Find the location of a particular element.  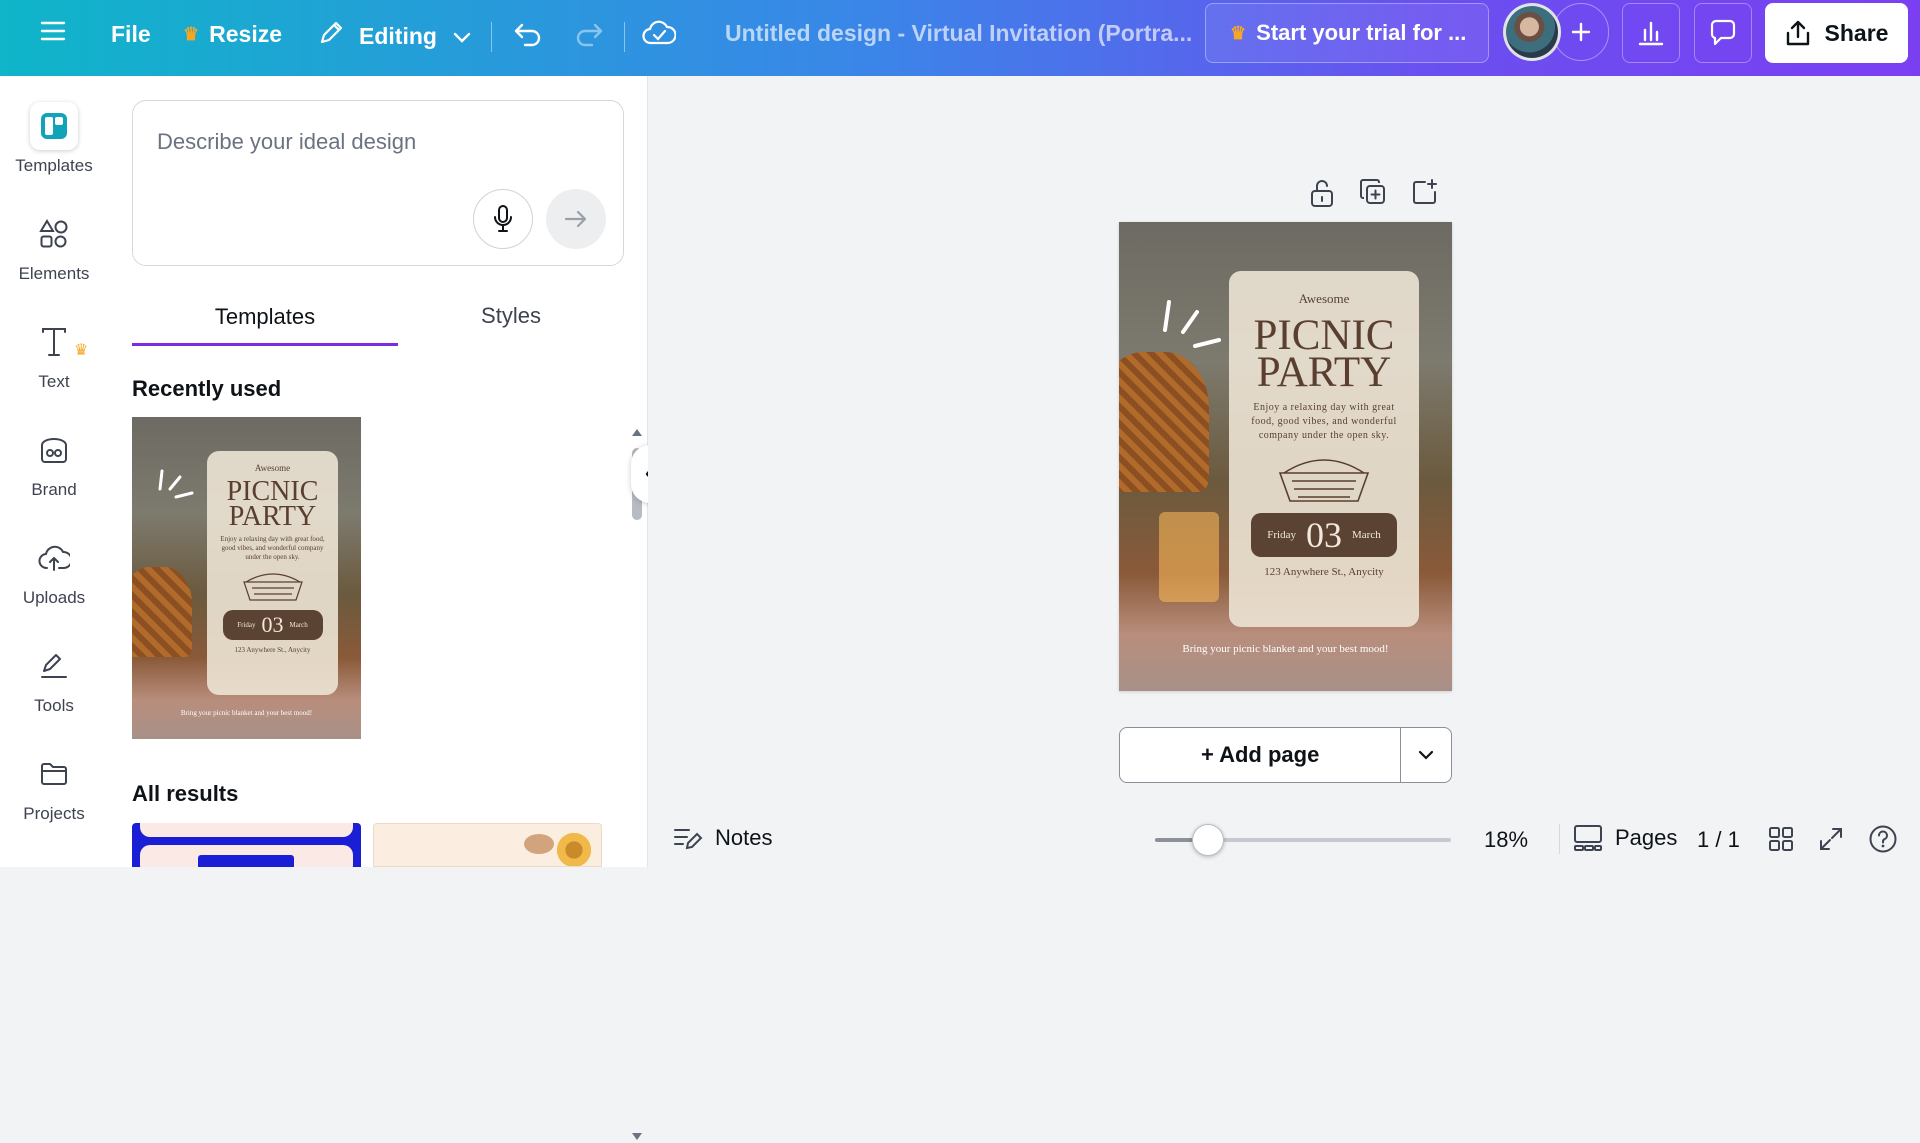

add-page-options-button is located at coordinates (1426, 755).